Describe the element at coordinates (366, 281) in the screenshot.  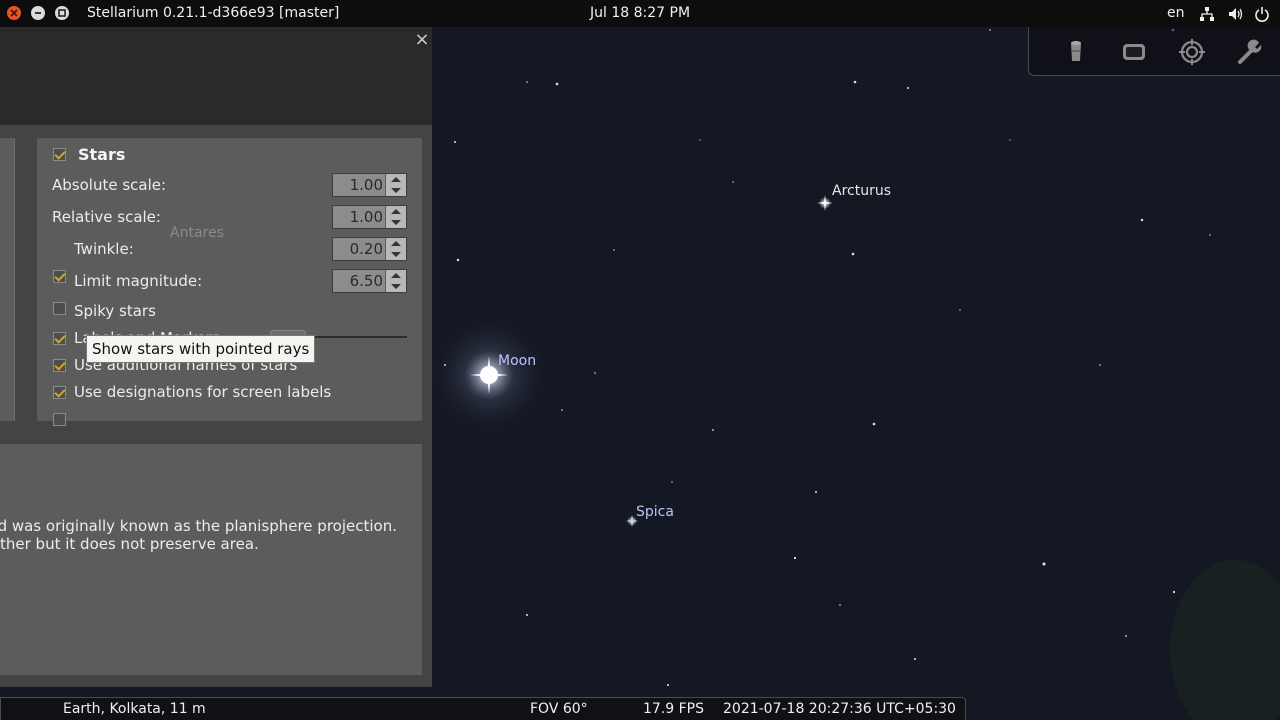
I see `limit-magnitude-value: 6.50` at that location.